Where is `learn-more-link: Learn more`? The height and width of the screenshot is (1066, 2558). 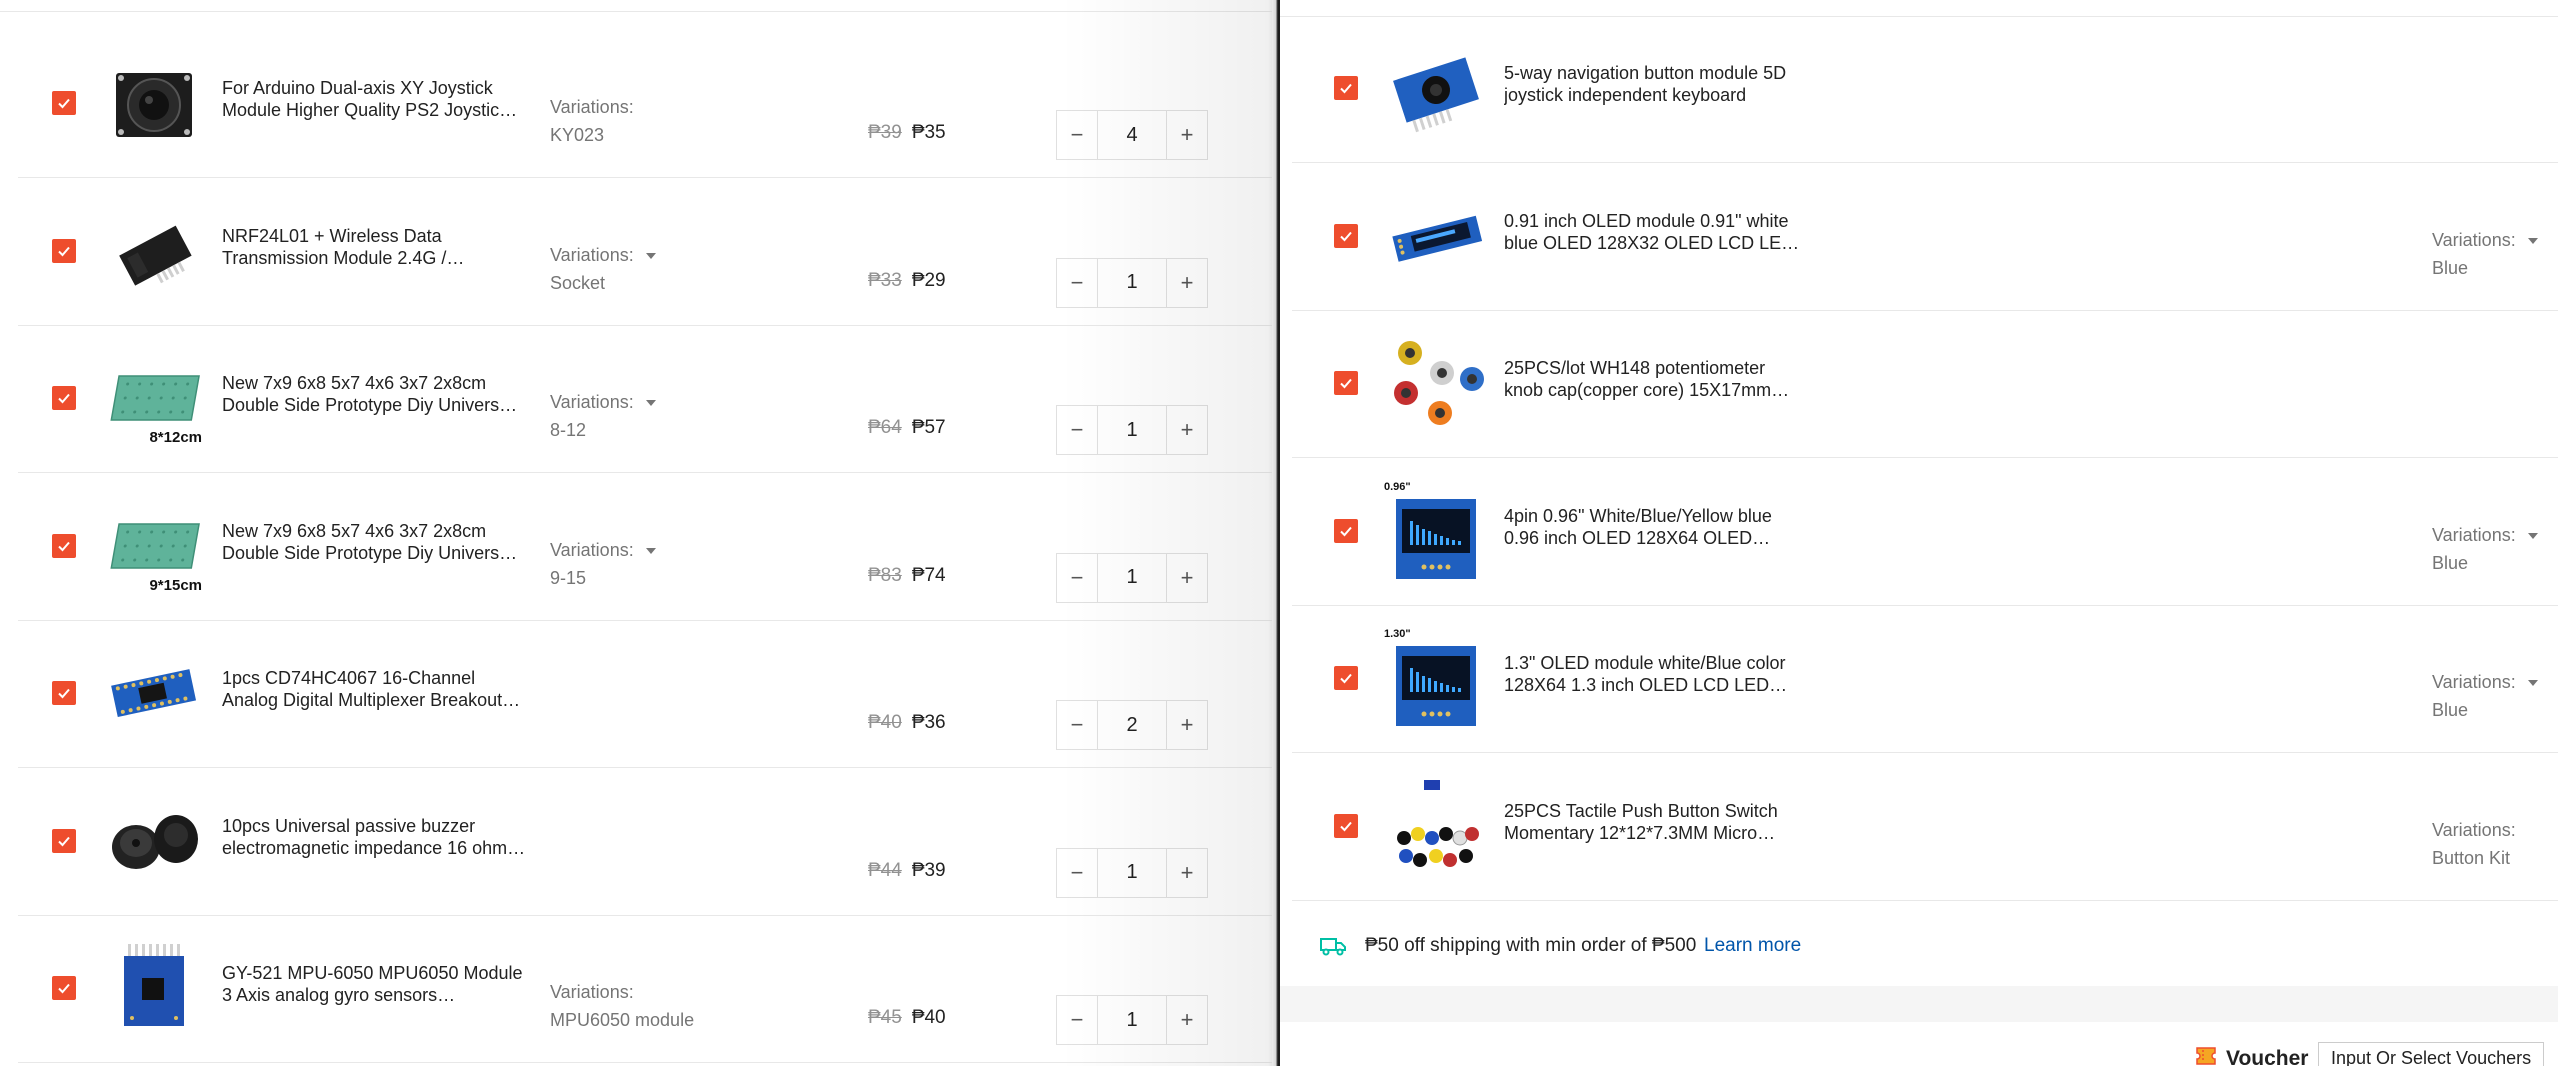 learn-more-link: Learn more is located at coordinates (1752, 946).